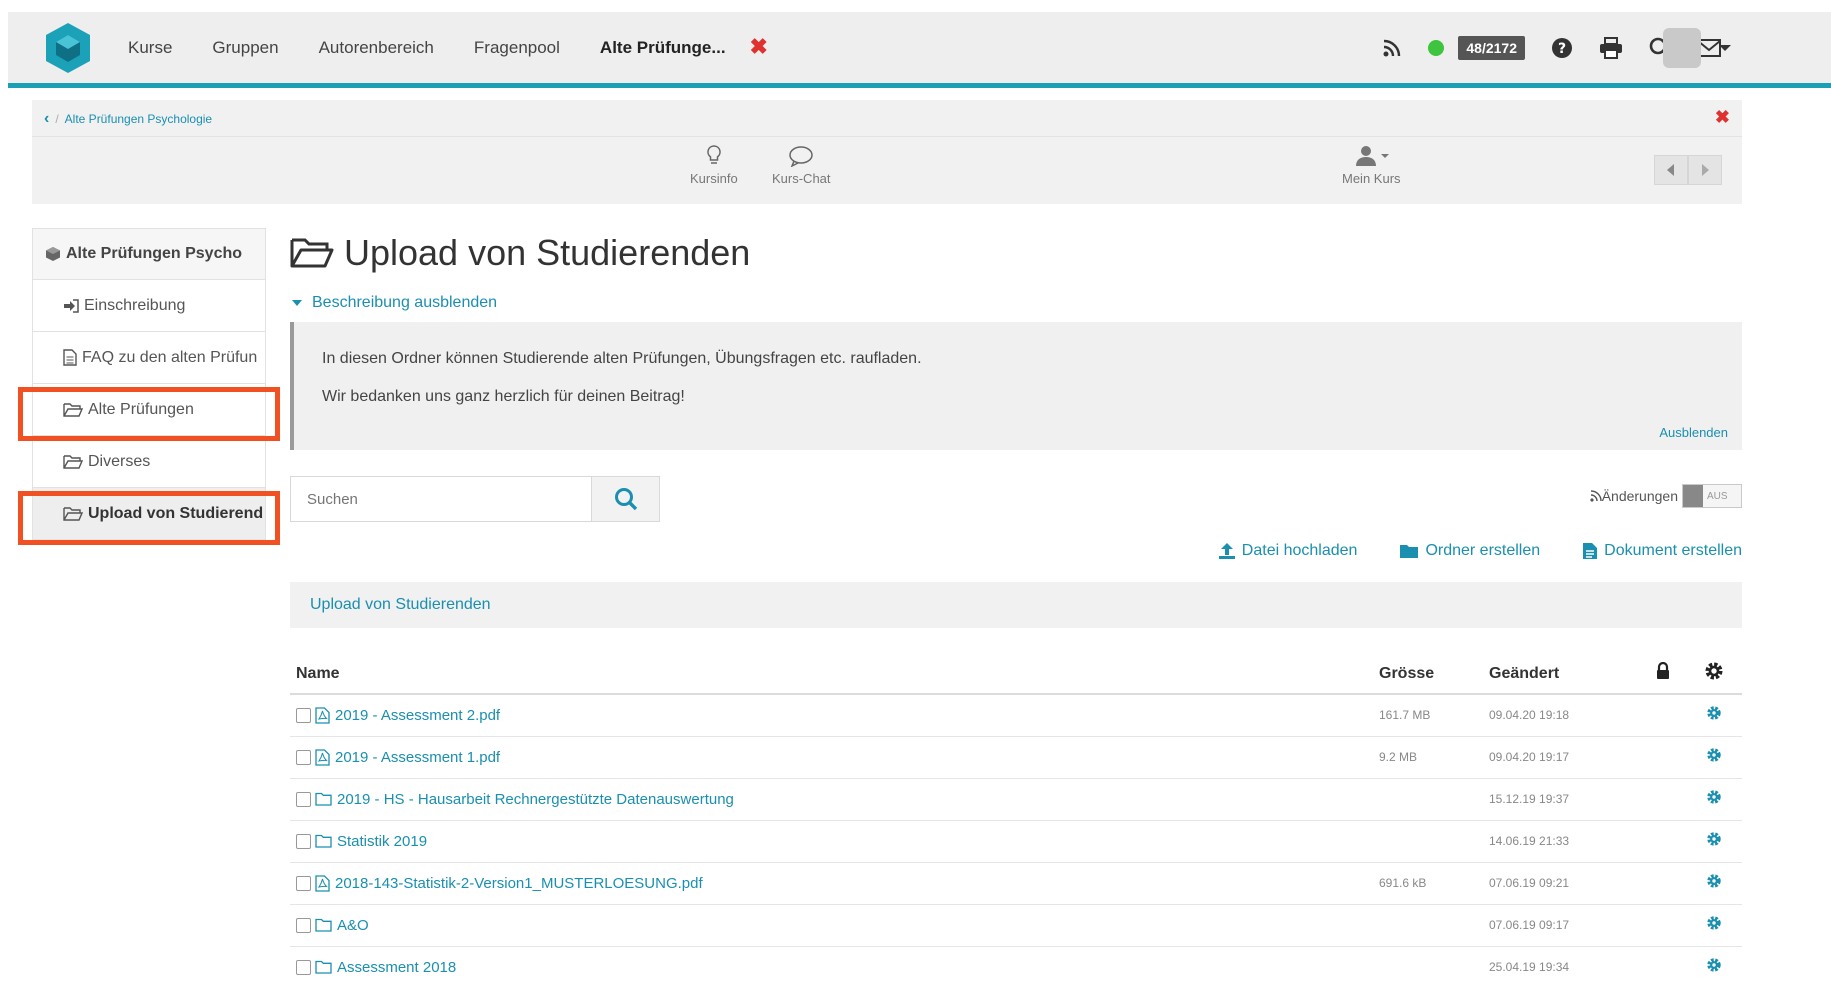  What do you see at coordinates (150, 48) in the screenshot?
I see `nav-kurse: Kurse` at bounding box center [150, 48].